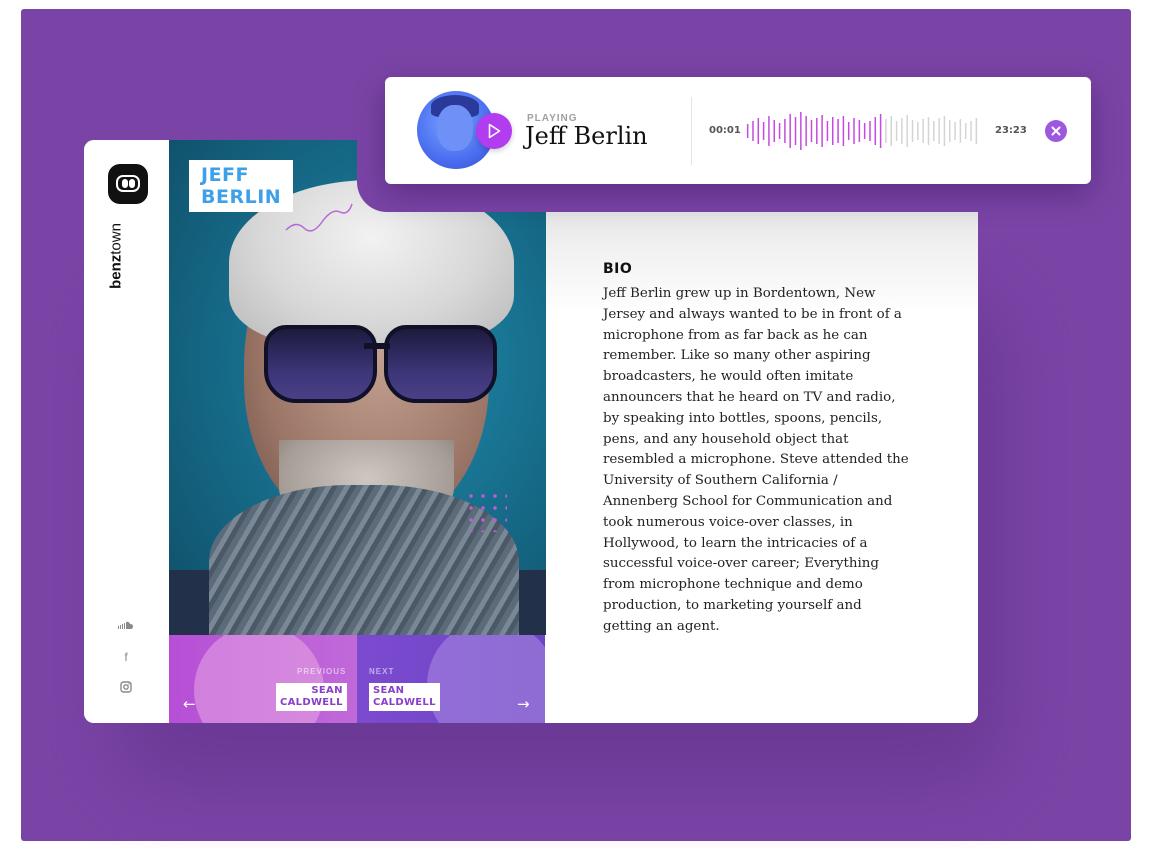  What do you see at coordinates (126, 688) in the screenshot?
I see `instagram-icon` at bounding box center [126, 688].